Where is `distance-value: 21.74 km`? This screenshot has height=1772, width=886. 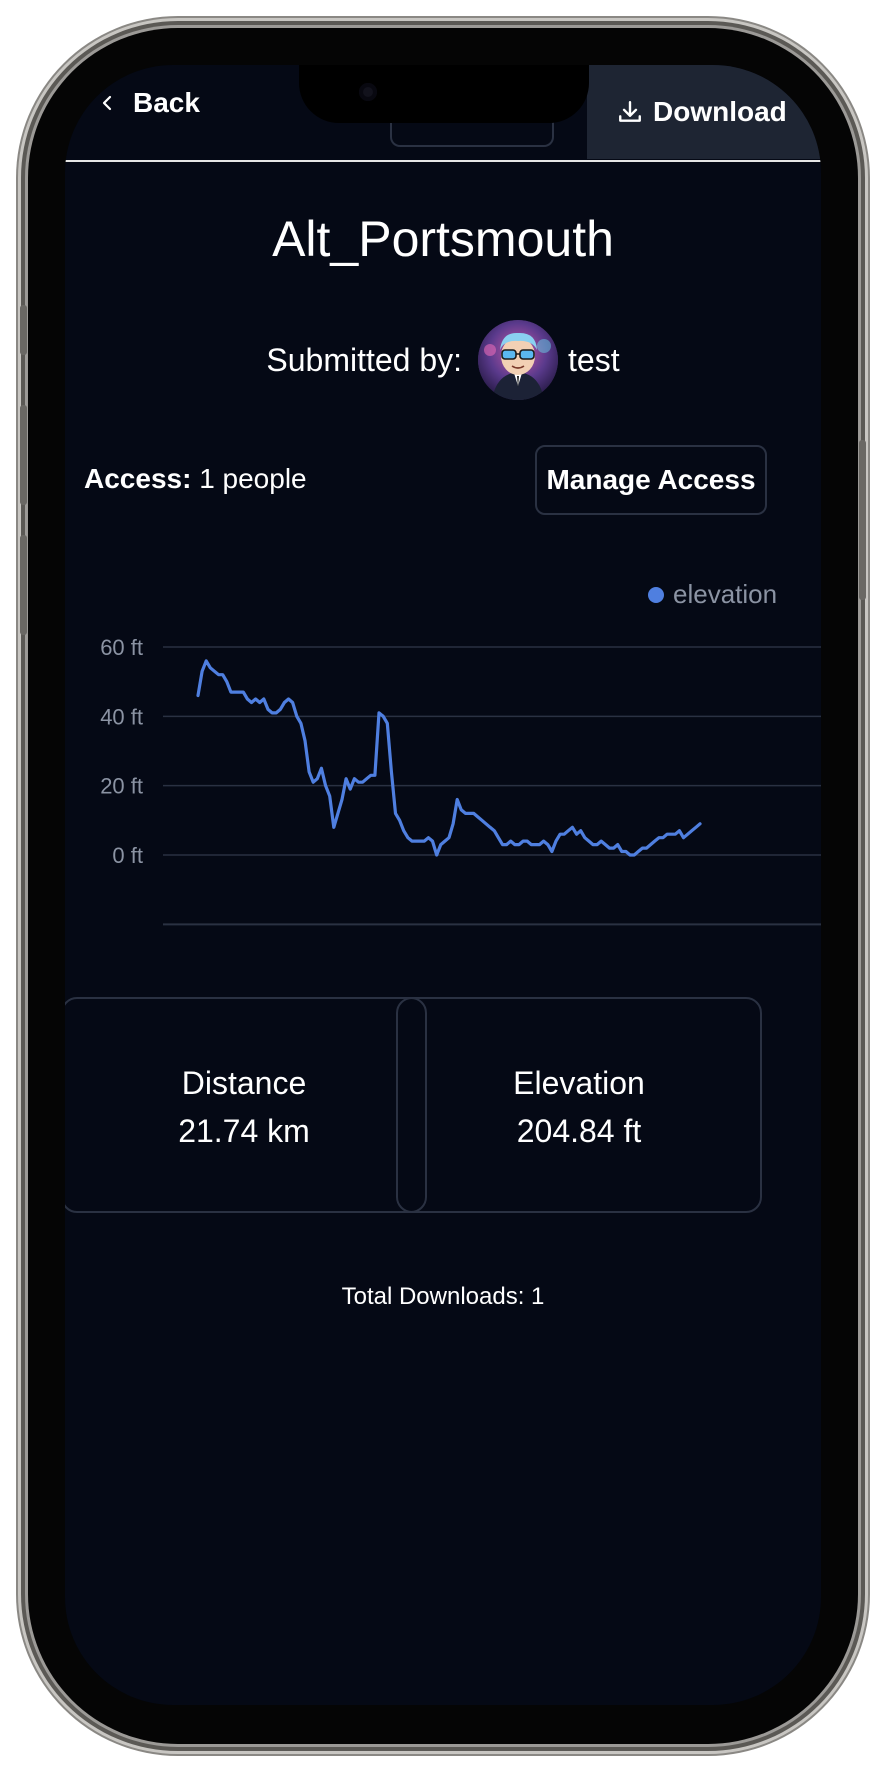
distance-value: 21.74 km is located at coordinates (244, 1131).